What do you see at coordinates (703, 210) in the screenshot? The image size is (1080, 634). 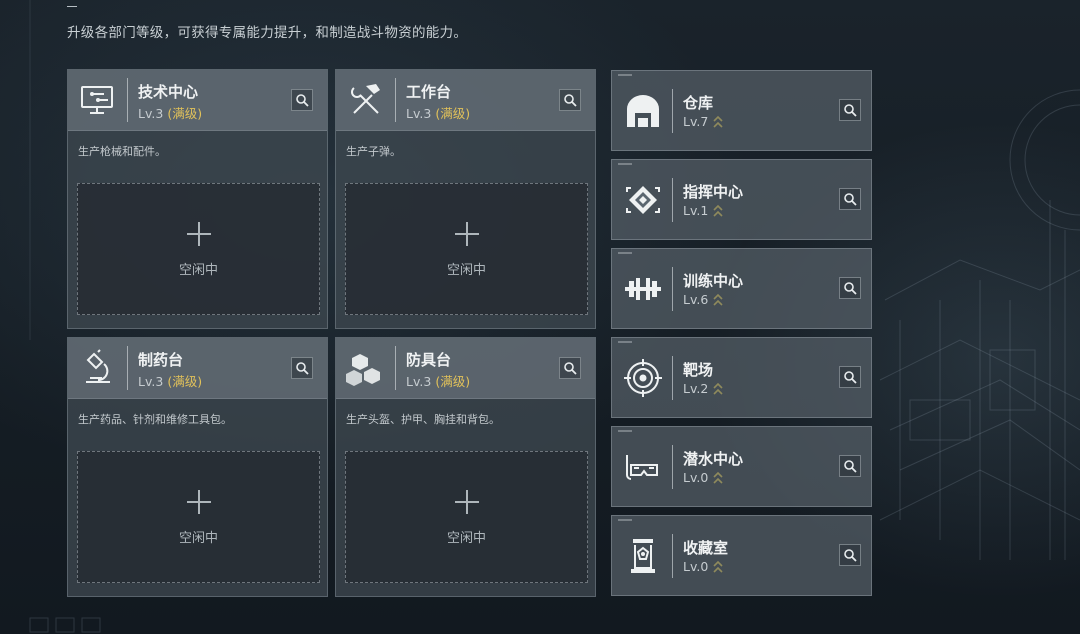 I see `building-level: Lv.1` at bounding box center [703, 210].